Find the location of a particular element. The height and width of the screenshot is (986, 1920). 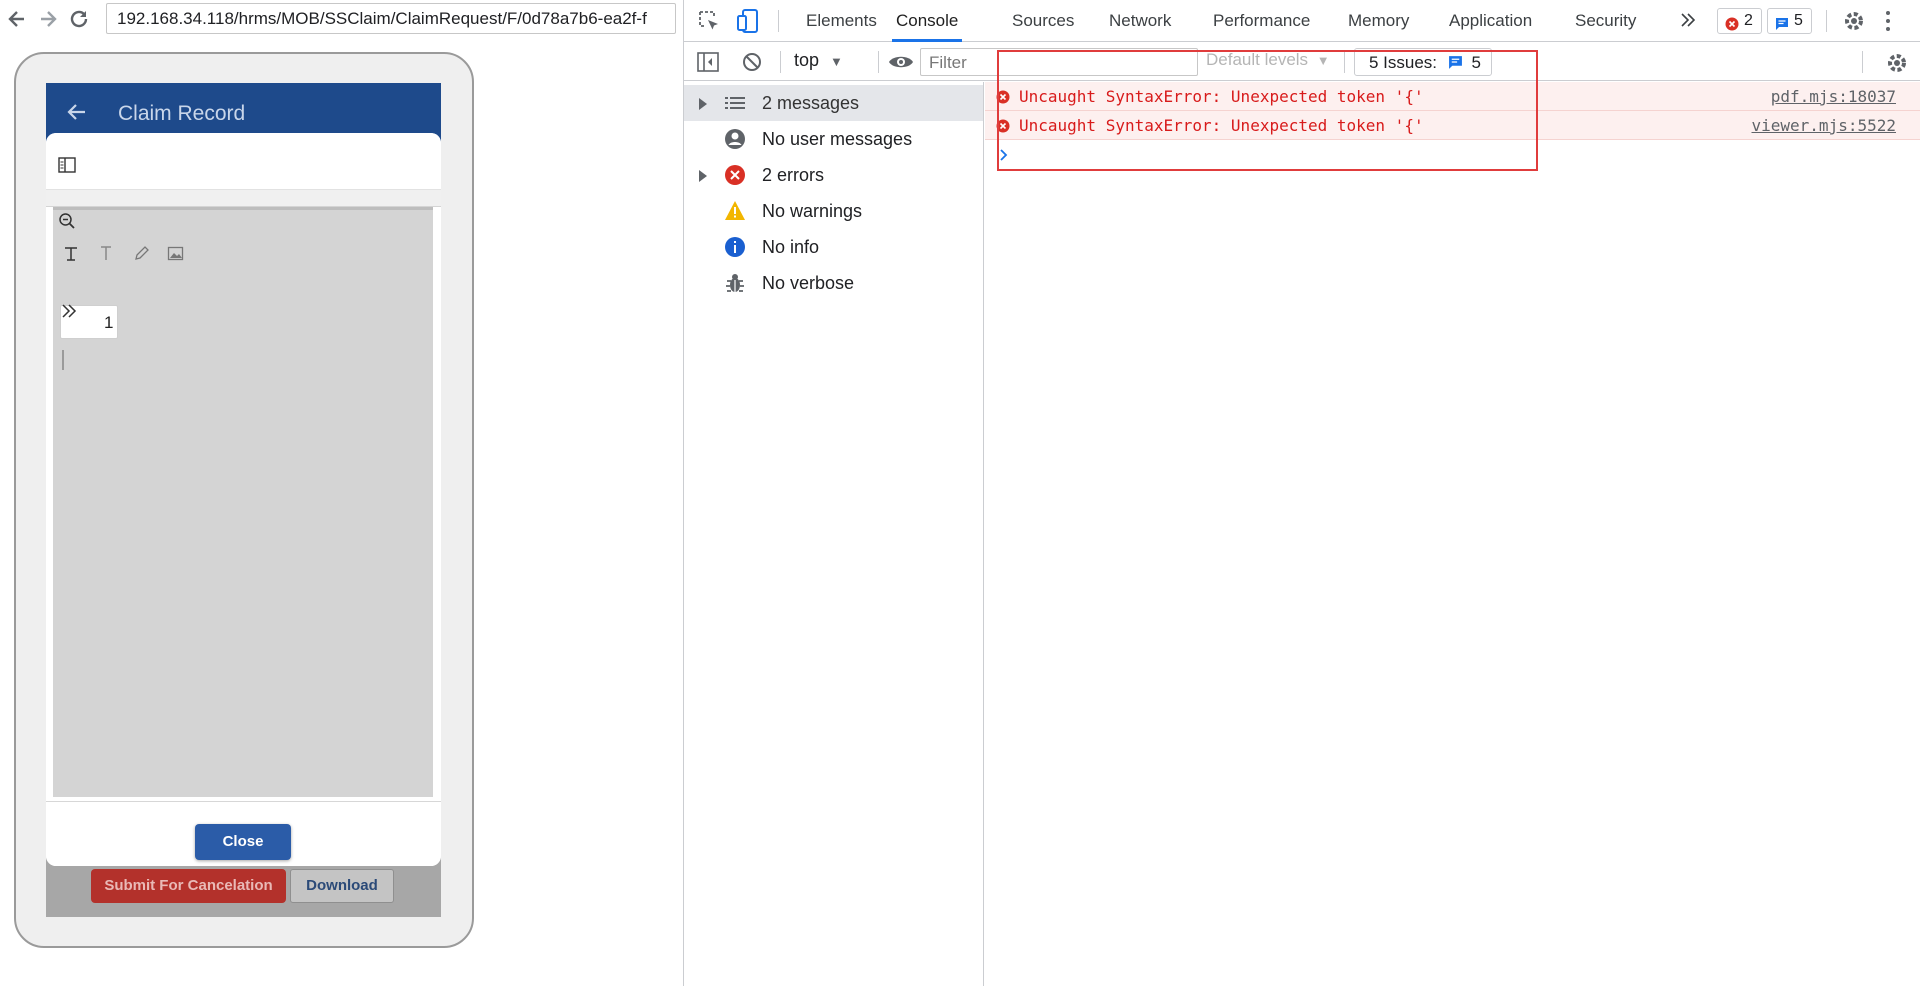

image-insert-icon is located at coordinates (175, 253).